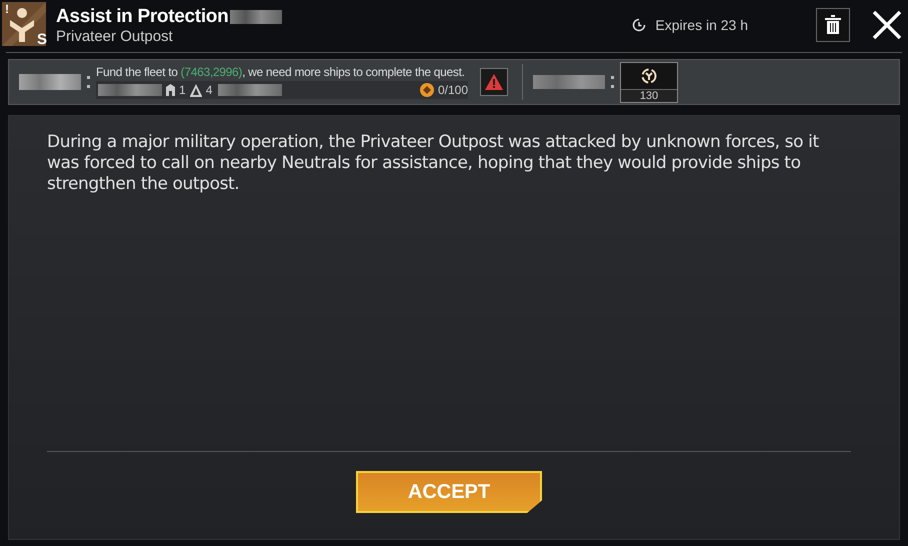  I want to click on timer-icon, so click(639, 25).